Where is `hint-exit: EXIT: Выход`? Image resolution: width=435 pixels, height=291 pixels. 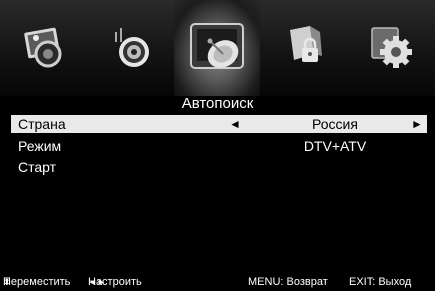 hint-exit: EXIT: Выход is located at coordinates (380, 282).